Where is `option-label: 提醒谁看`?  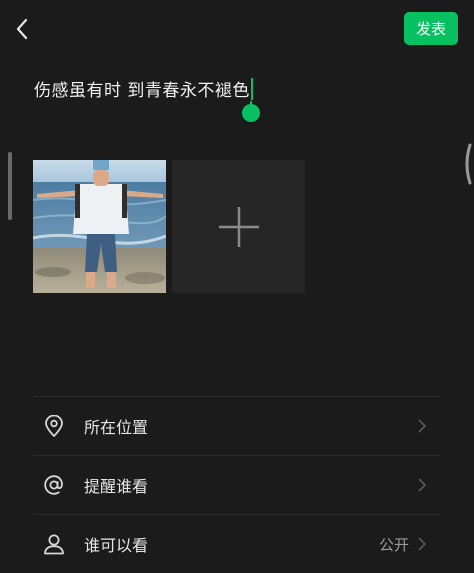 option-label: 提醒谁看 is located at coordinates (116, 486).